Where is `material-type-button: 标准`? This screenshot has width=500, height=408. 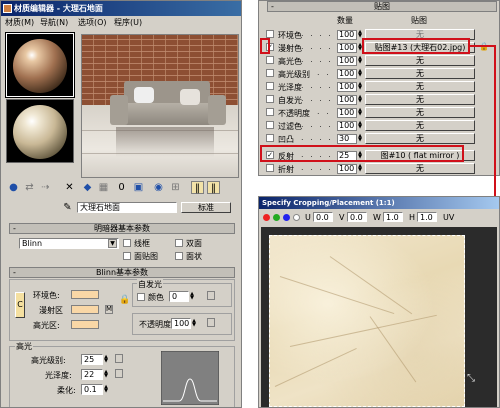
material-type-button: 标准 is located at coordinates (206, 207).